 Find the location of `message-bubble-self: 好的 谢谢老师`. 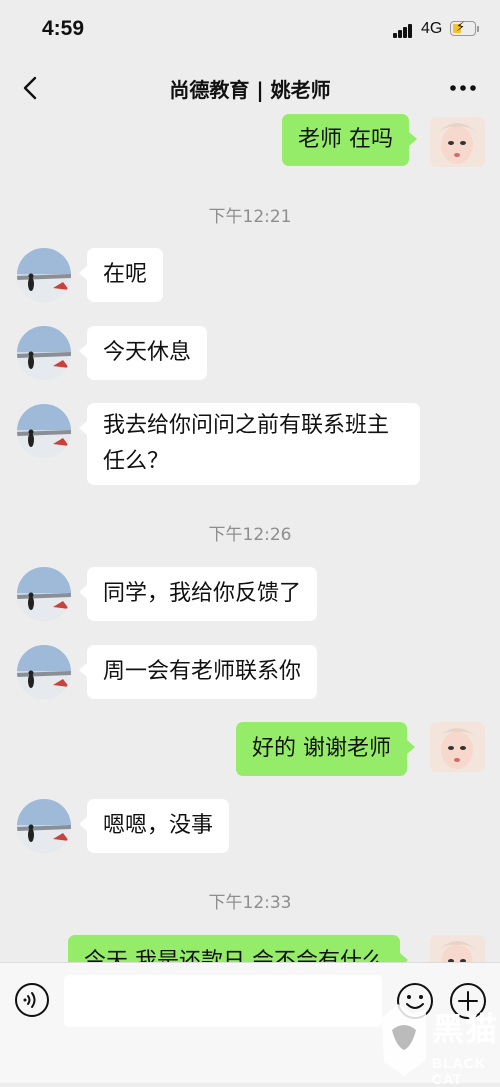

message-bubble-self: 好的 谢谢老师 is located at coordinates (325, 749).